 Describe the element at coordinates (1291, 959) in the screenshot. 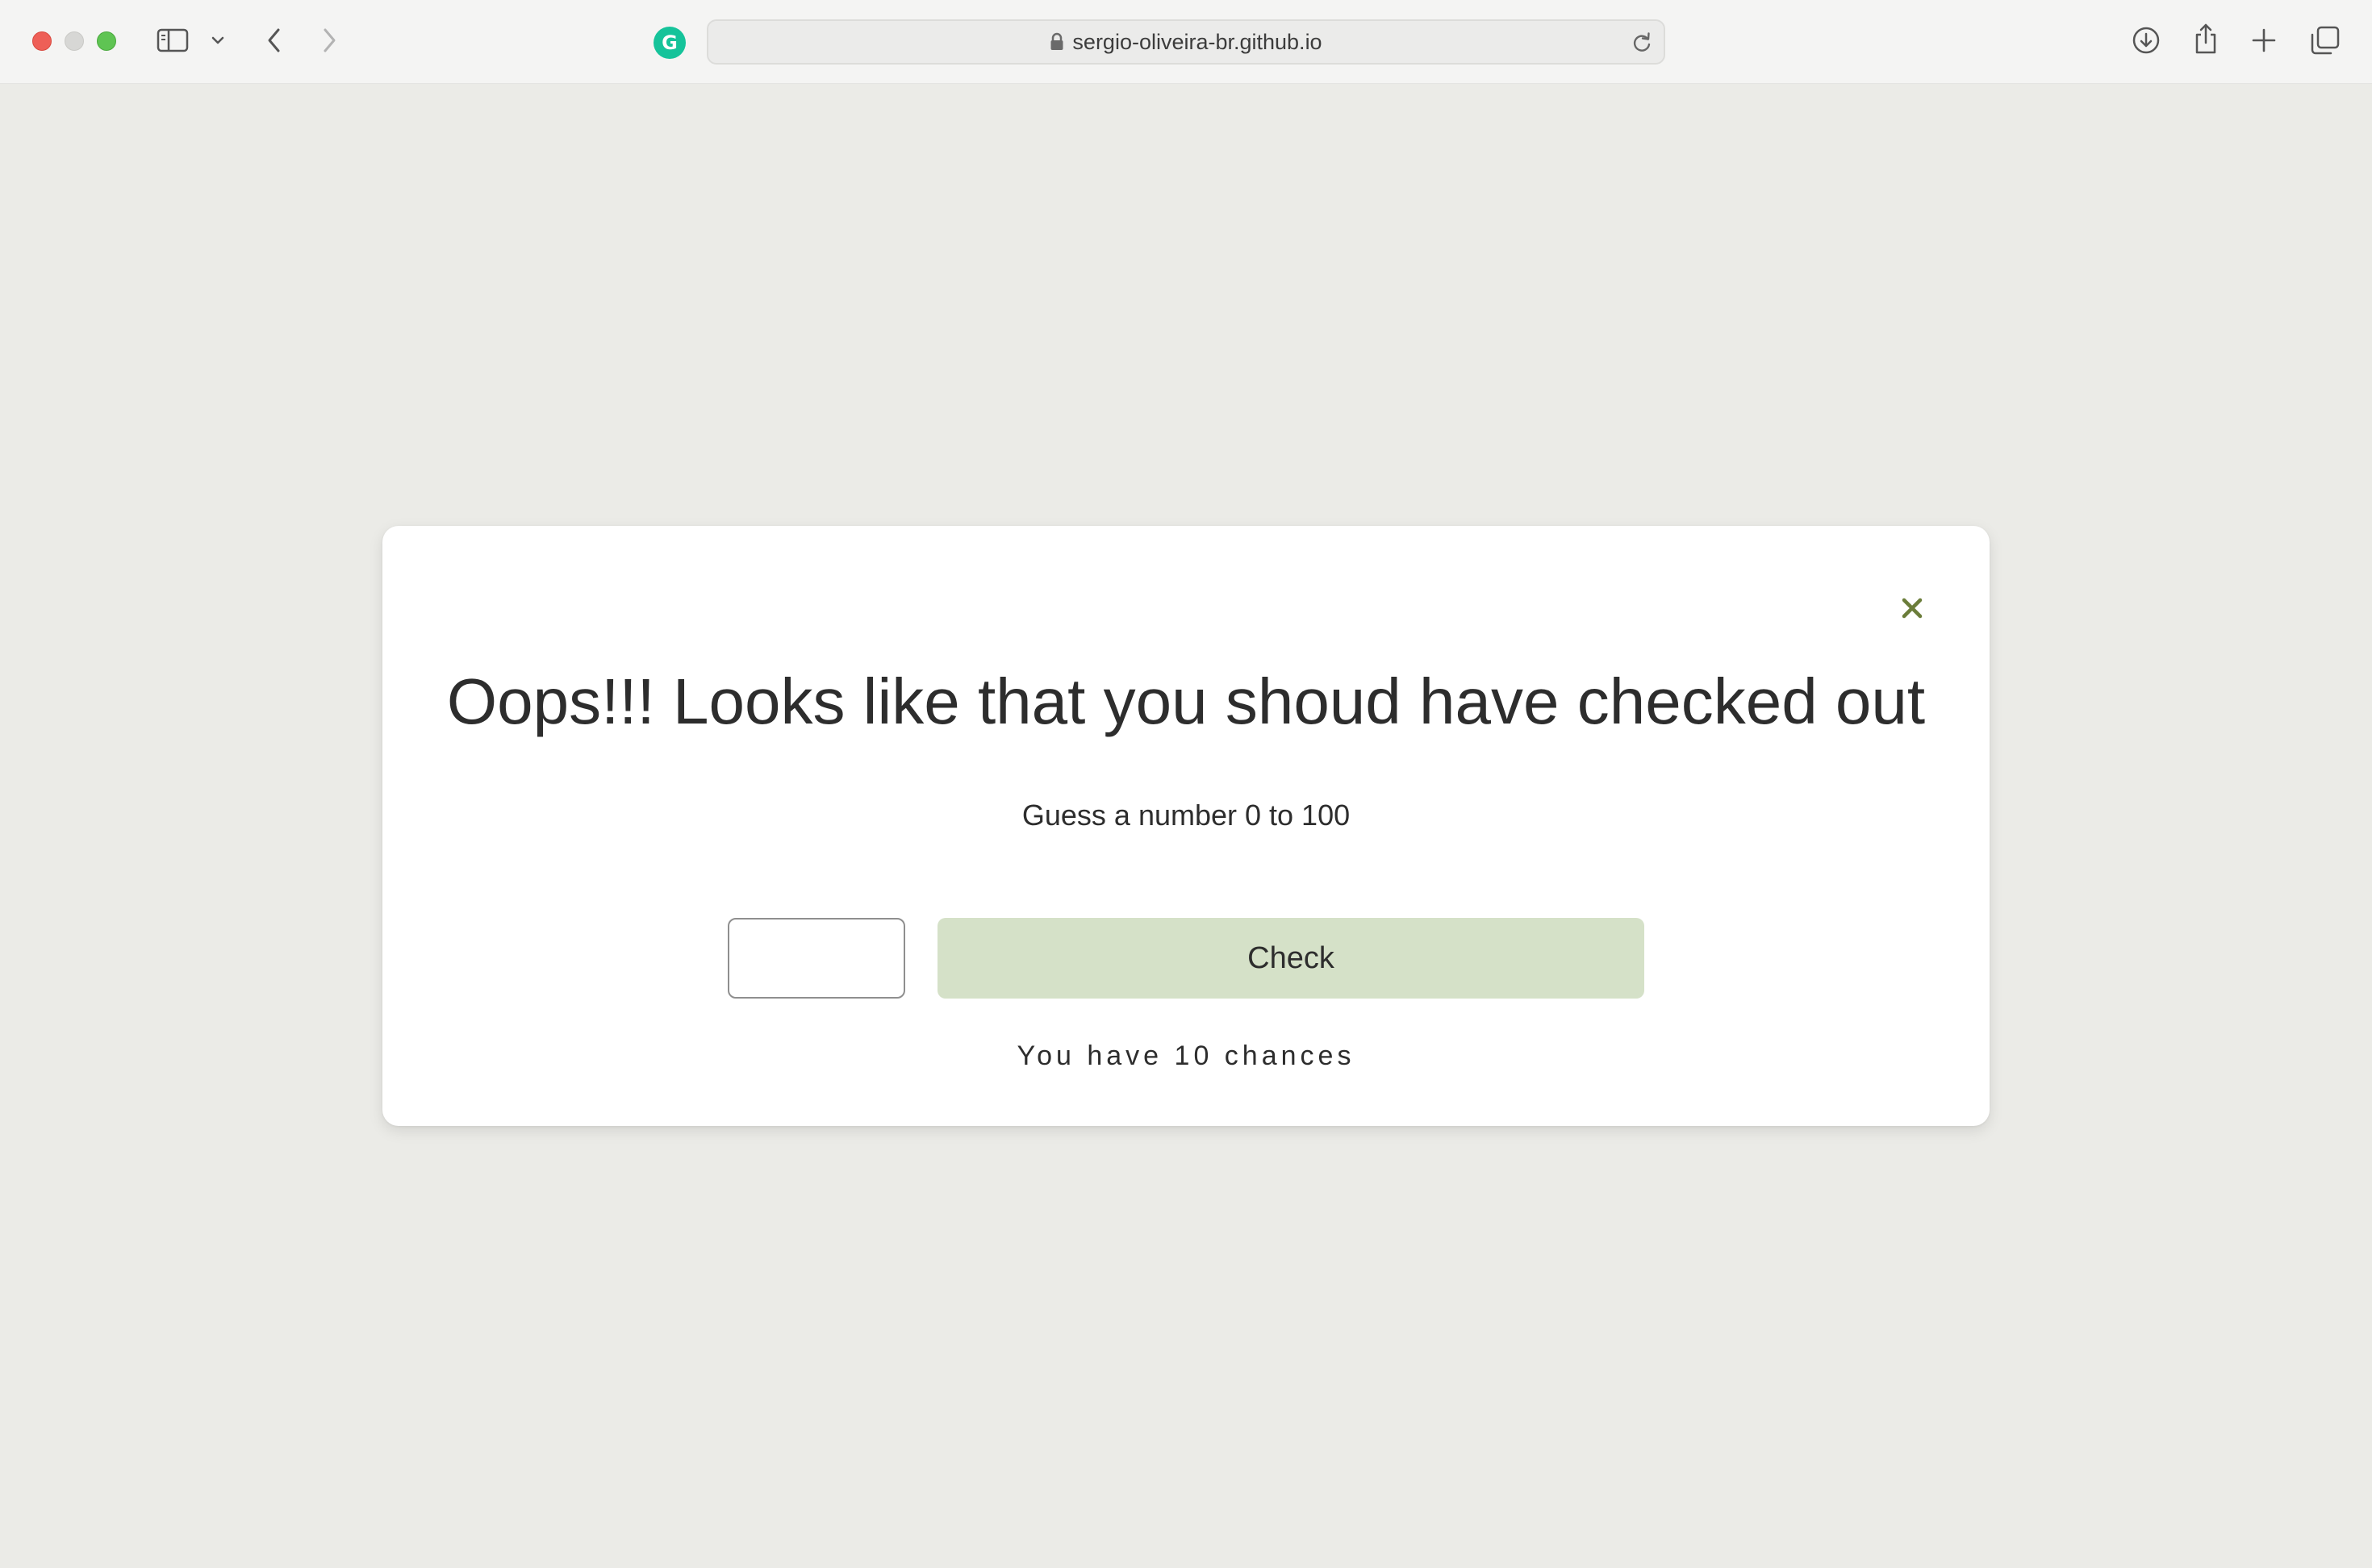

I see `check-button: Check` at that location.